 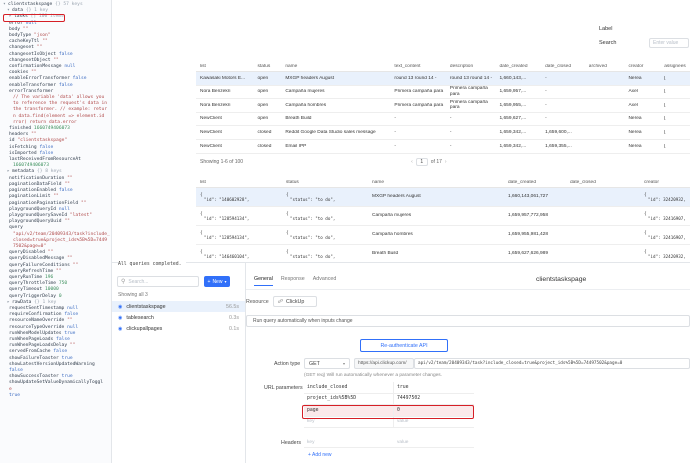 What do you see at coordinates (673, 66) in the screenshot?
I see `column-header: assignees` at bounding box center [673, 66].